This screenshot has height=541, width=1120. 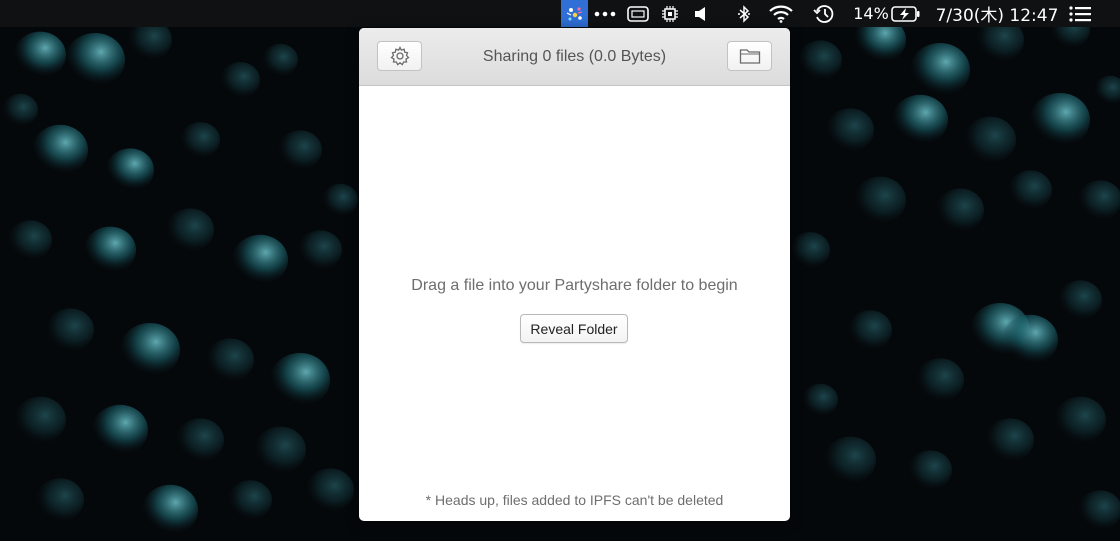 I want to click on menu-bar: 14% 7/30(木) 12:47, so click(x=560, y=13).